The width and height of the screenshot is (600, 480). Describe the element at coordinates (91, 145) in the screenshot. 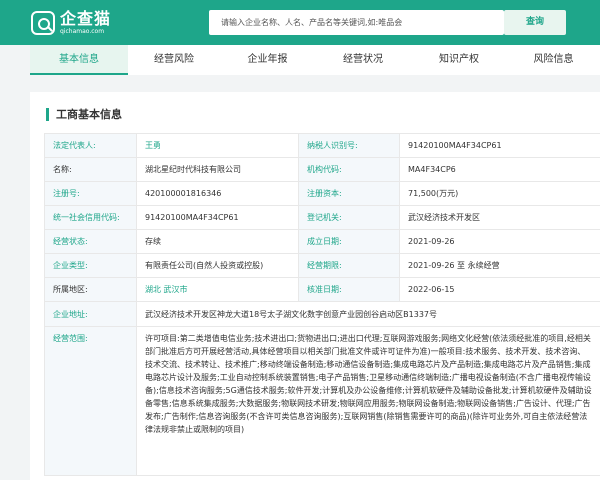

I see `row-label: 法定代表人:` at that location.